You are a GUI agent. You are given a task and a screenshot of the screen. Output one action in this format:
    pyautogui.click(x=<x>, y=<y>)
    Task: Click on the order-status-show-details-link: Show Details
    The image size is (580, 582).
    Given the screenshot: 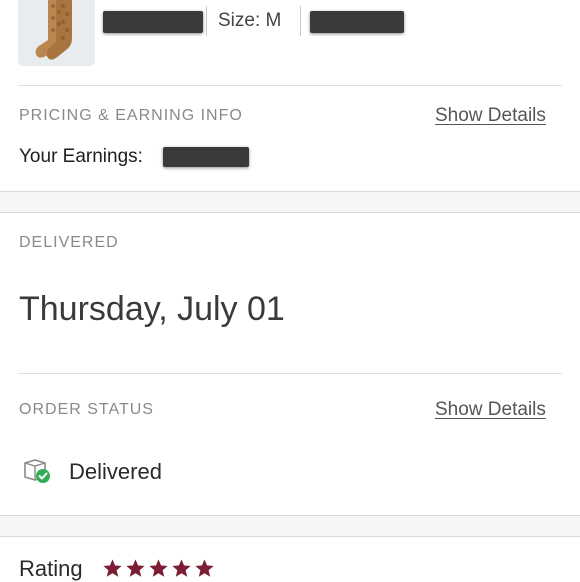 What is the action you would take?
    pyautogui.click(x=490, y=410)
    